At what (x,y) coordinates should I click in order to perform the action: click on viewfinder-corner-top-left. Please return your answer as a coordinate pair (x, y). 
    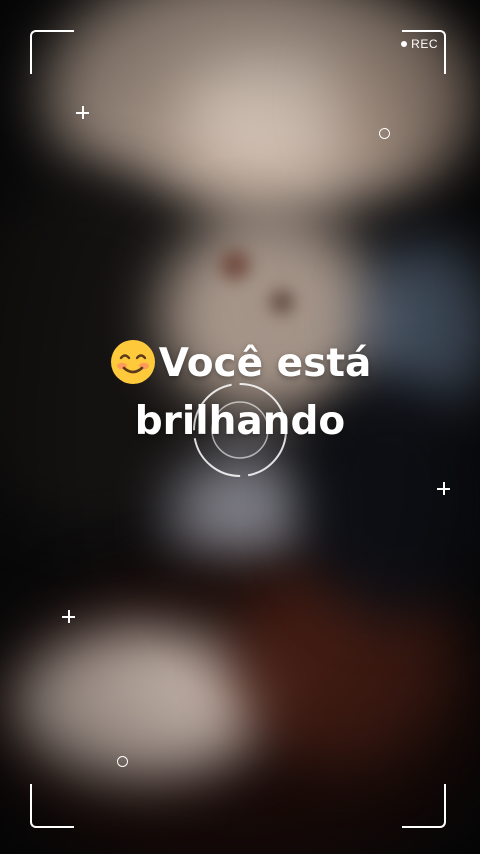
    Looking at the image, I should click on (52, 52).